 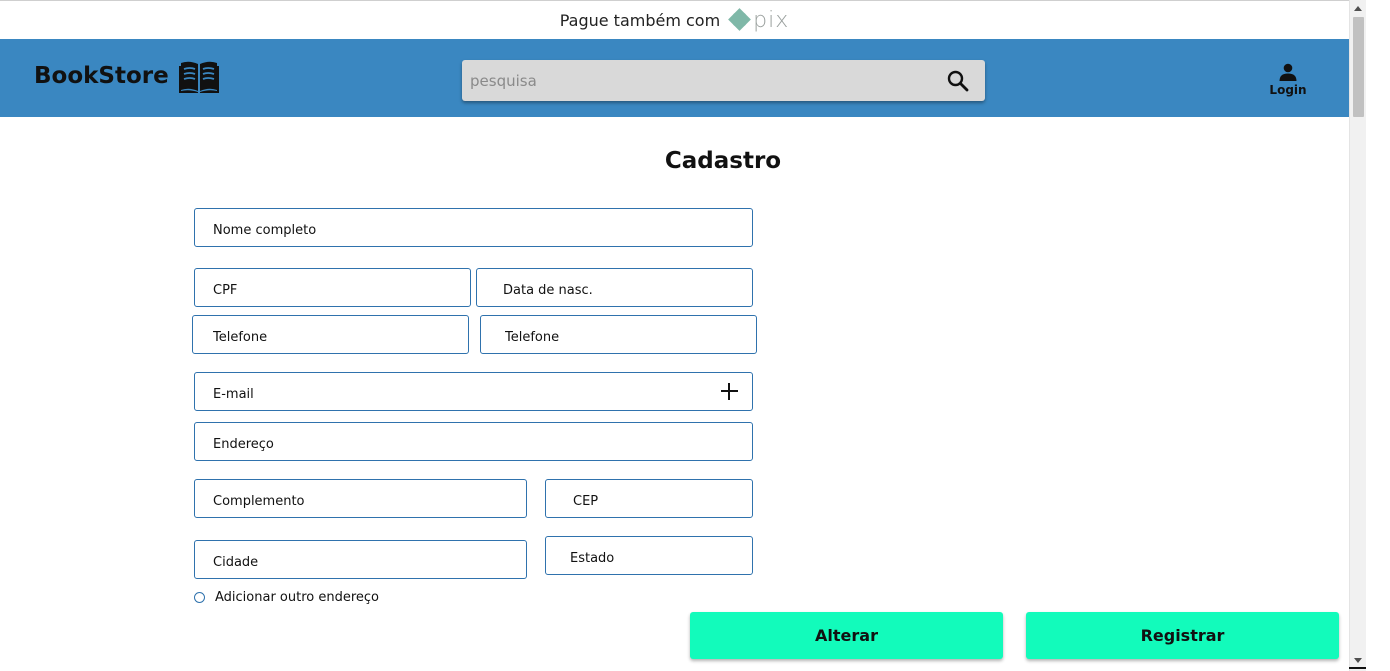 What do you see at coordinates (297, 597) in the screenshot?
I see `add-address-label: Adicionar outro endereço` at bounding box center [297, 597].